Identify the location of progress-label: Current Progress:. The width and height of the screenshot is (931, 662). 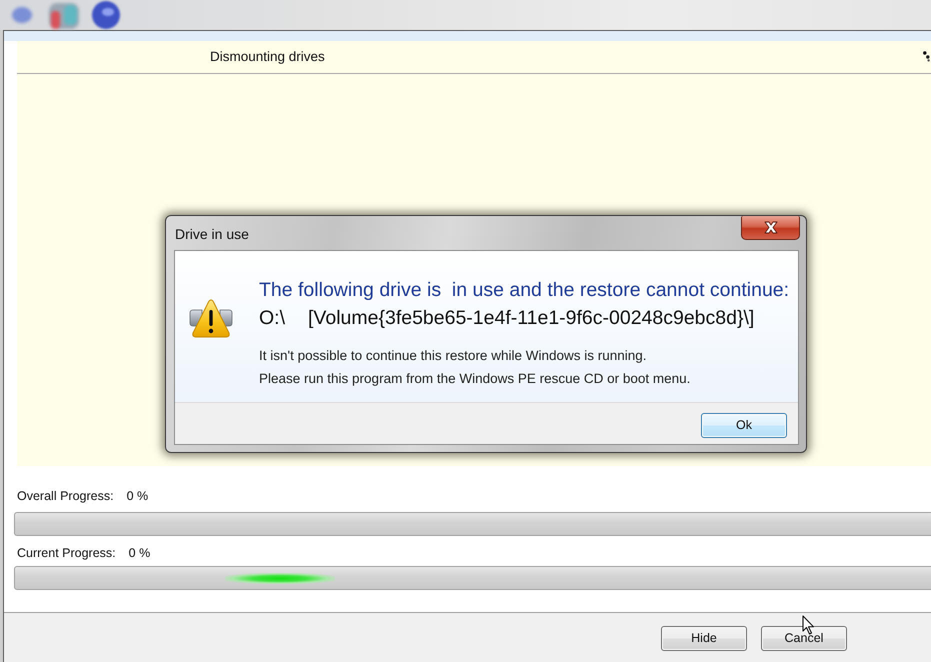
(66, 553).